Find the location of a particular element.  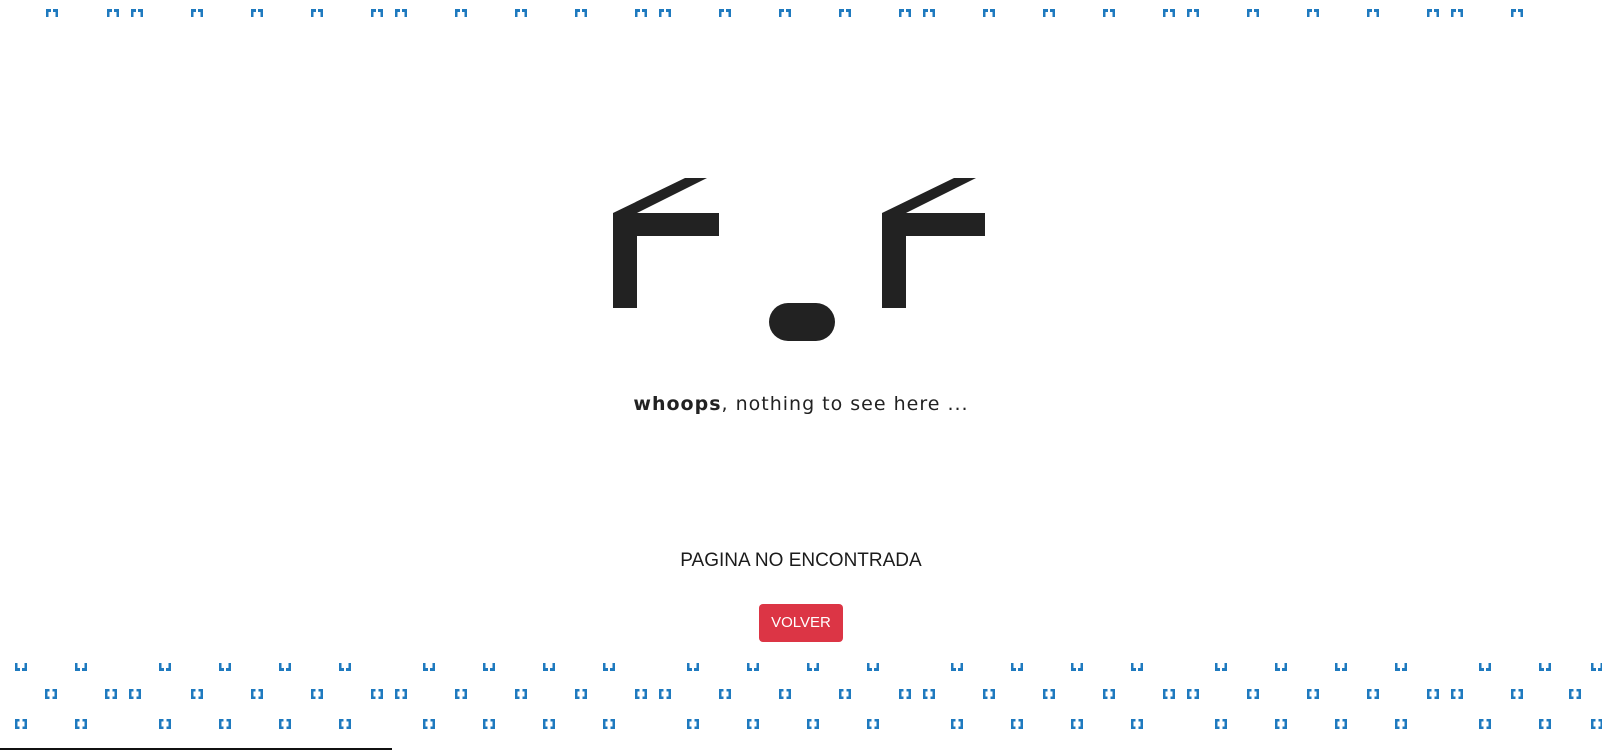

bottom-strip is located at coordinates (801, 749).